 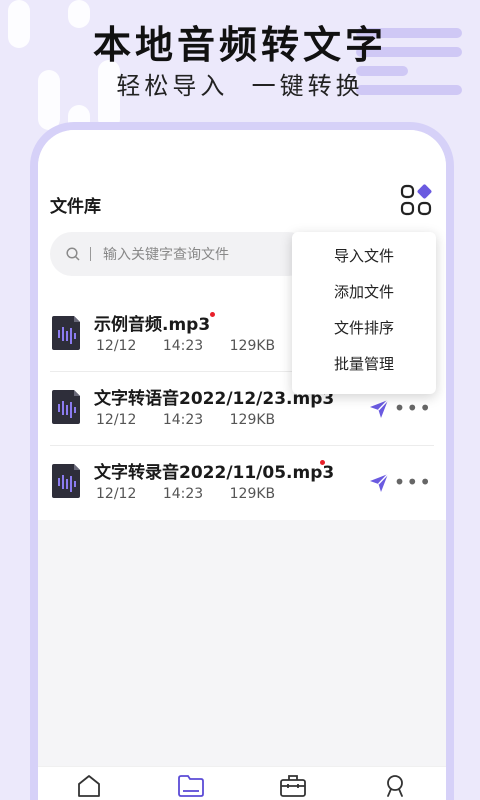 What do you see at coordinates (364, 328) in the screenshot?
I see `menu-item-sort-files: 文件排序` at bounding box center [364, 328].